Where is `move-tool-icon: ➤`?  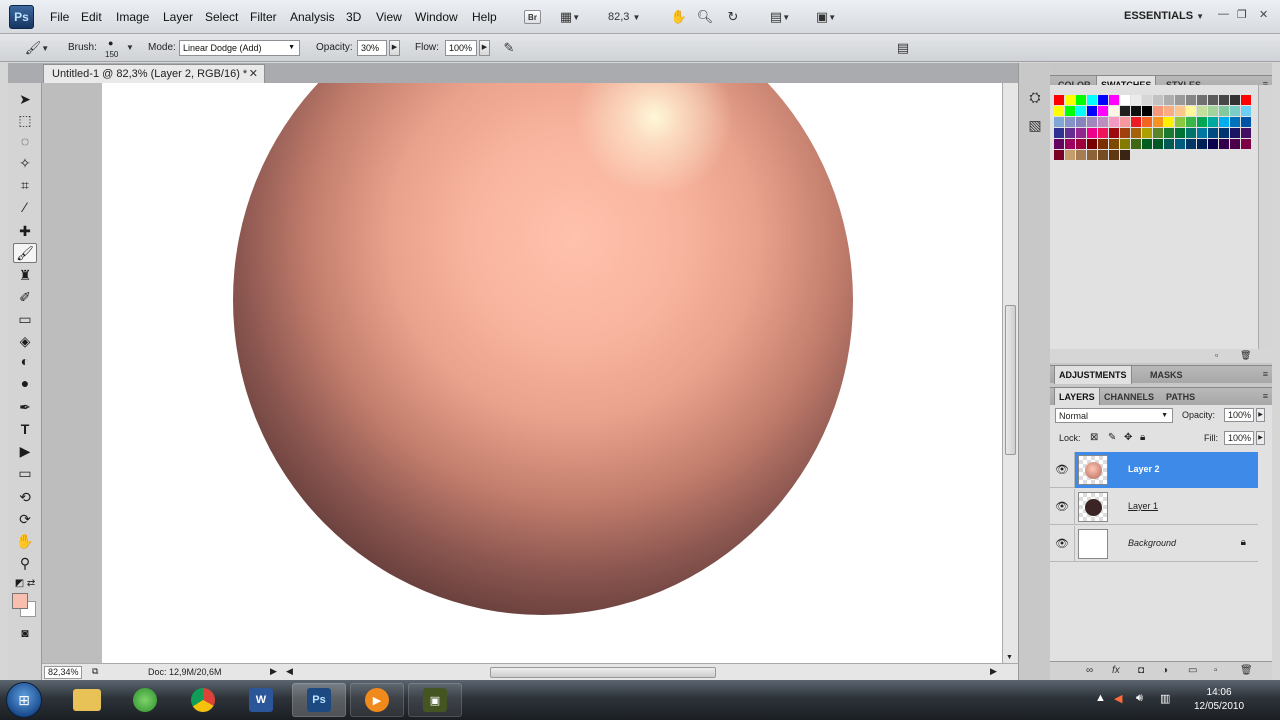
move-tool-icon: ➤ is located at coordinates (25, 99).